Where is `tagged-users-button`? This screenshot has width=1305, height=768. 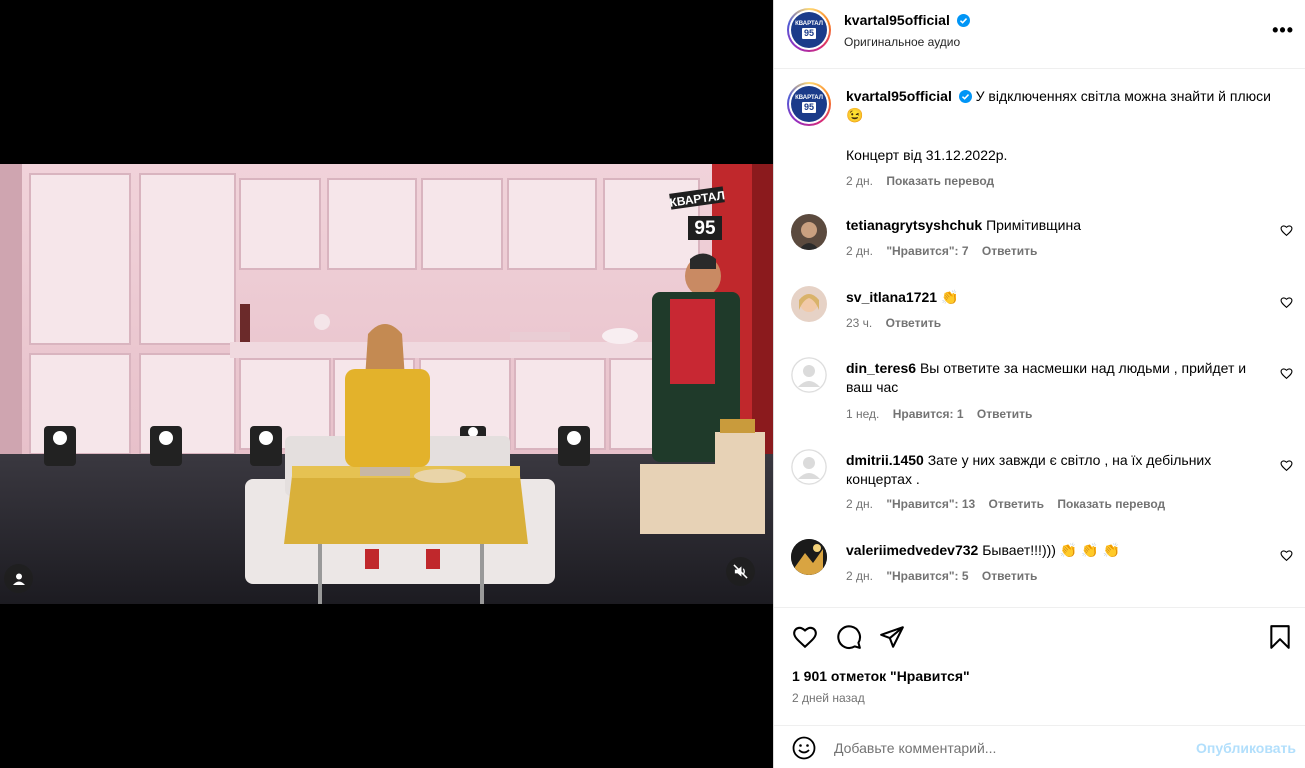
tagged-users-button is located at coordinates (18, 578).